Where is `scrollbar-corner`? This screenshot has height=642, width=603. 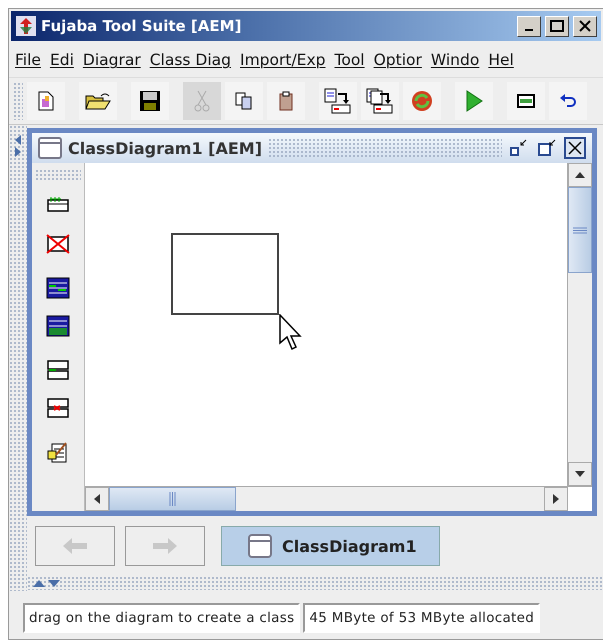 scrollbar-corner is located at coordinates (580, 499).